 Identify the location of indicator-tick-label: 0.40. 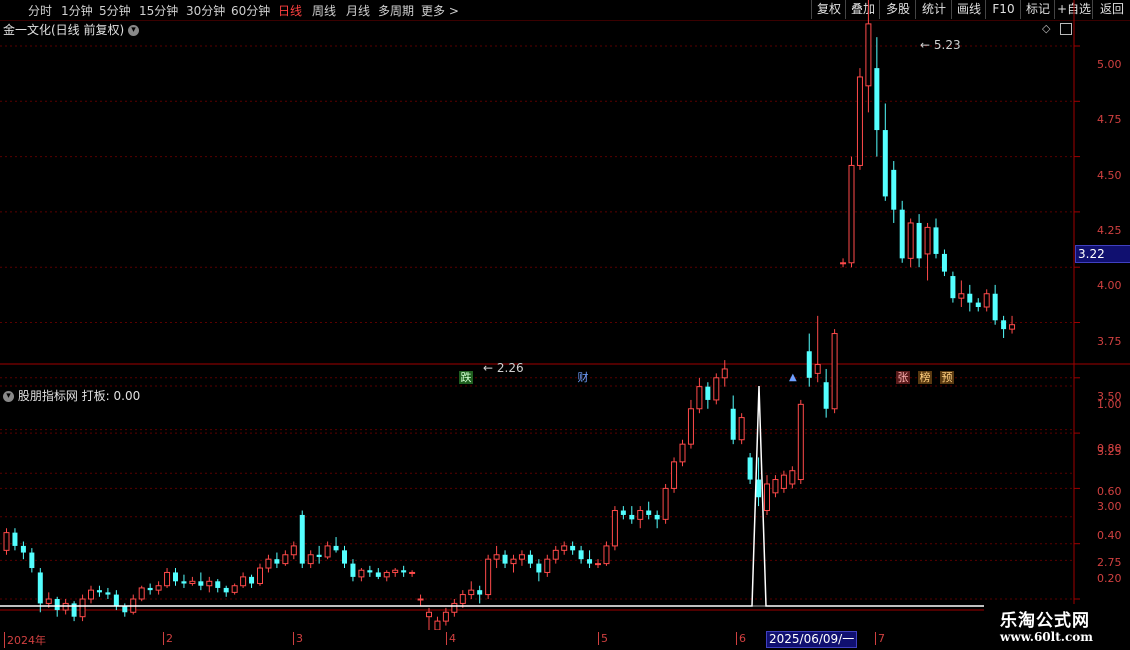
(1109, 535).